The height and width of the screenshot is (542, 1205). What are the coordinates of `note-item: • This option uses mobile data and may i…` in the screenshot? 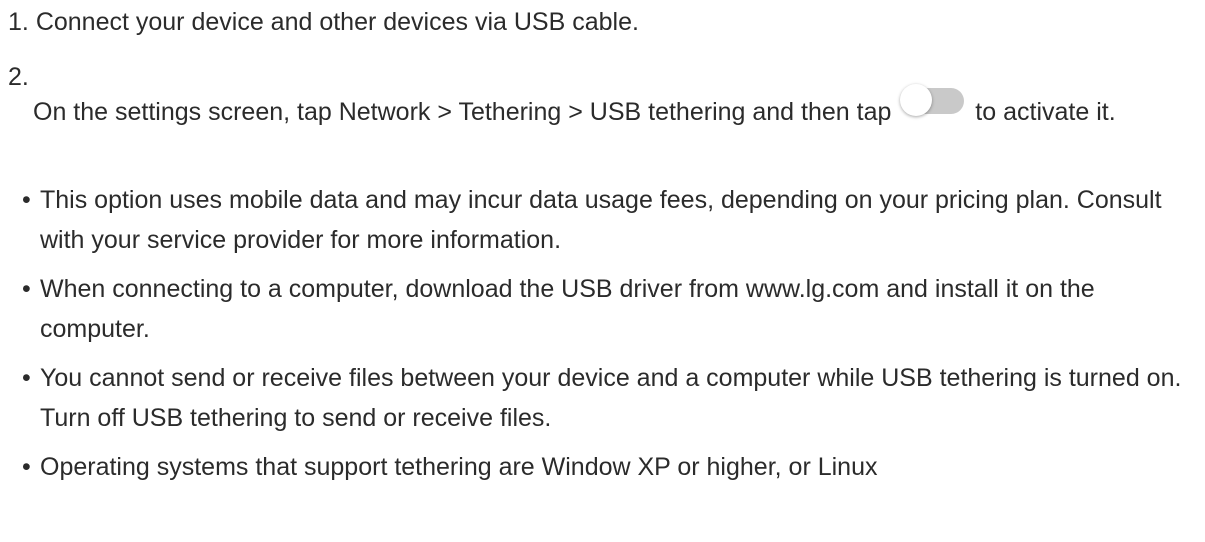 It's located at (607, 220).